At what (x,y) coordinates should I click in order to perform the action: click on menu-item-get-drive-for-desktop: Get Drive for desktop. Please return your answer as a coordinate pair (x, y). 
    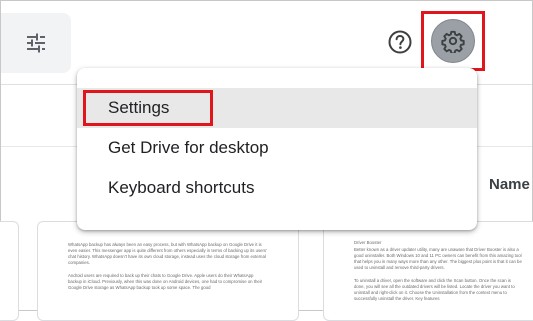
    Looking at the image, I should click on (277, 148).